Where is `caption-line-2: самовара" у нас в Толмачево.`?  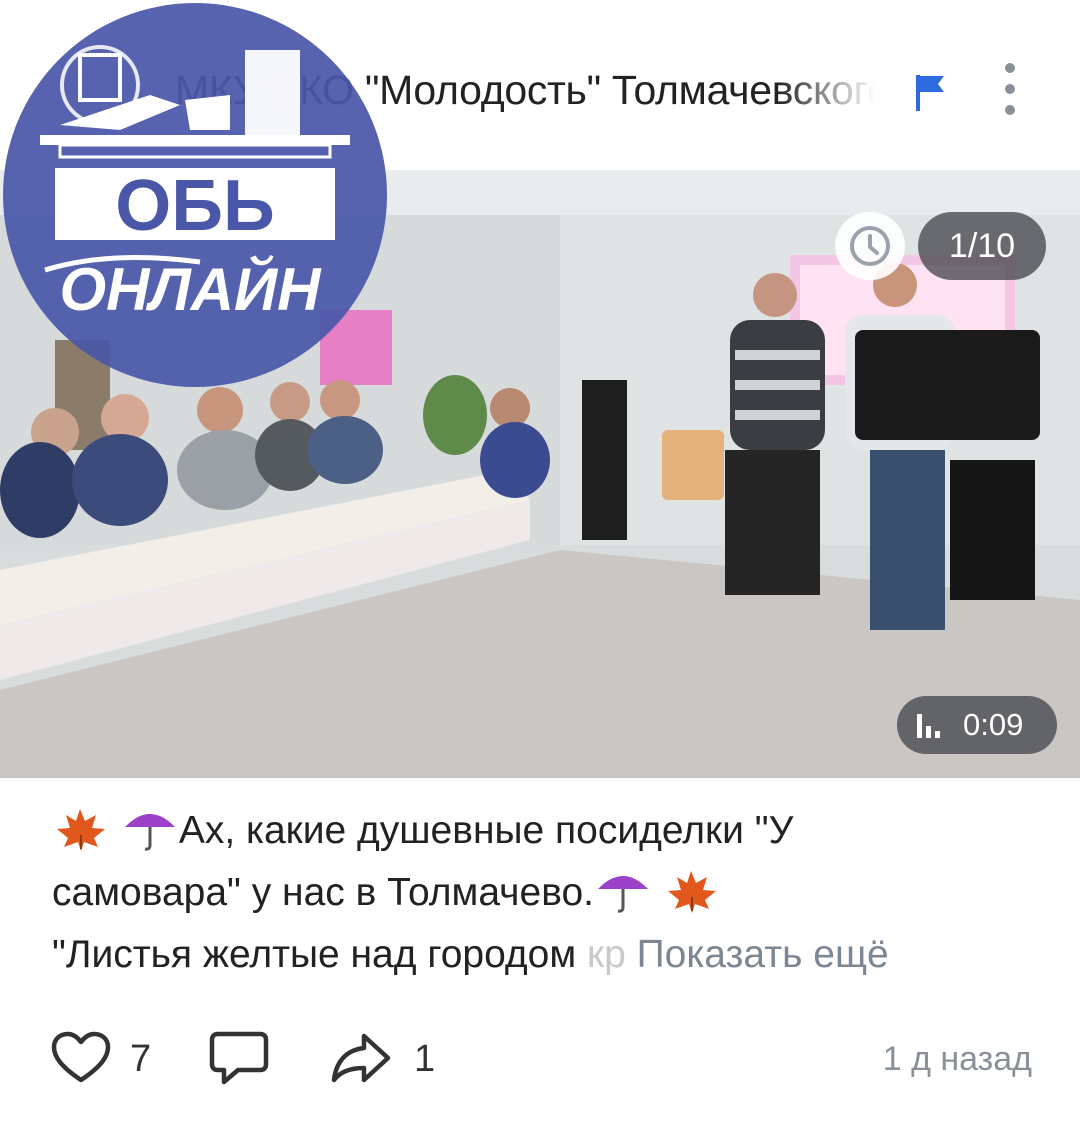 caption-line-2: самовара" у нас в Толмачево. is located at coordinates (547, 893).